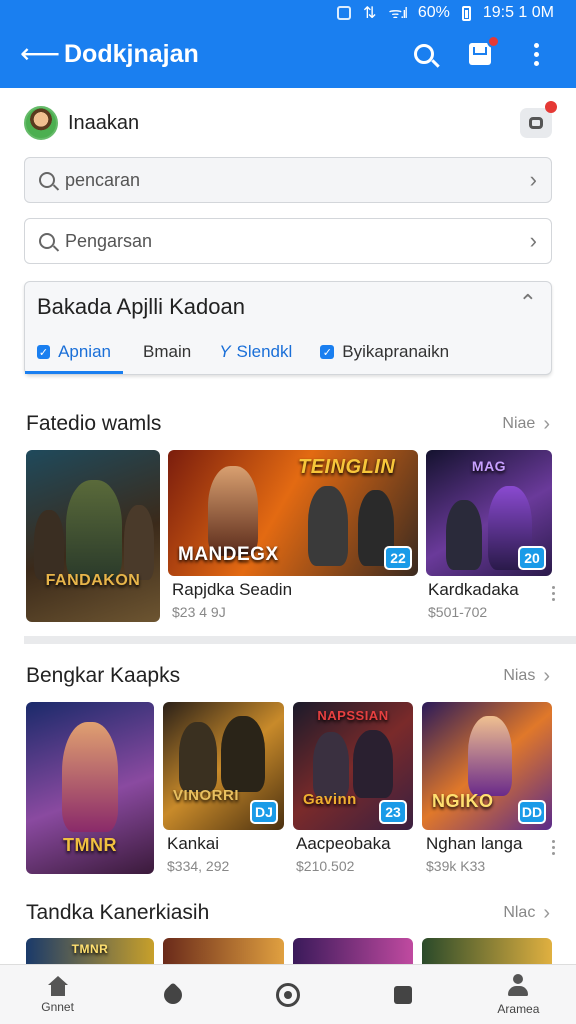  I want to click on game-price: $210.502, so click(325, 866).